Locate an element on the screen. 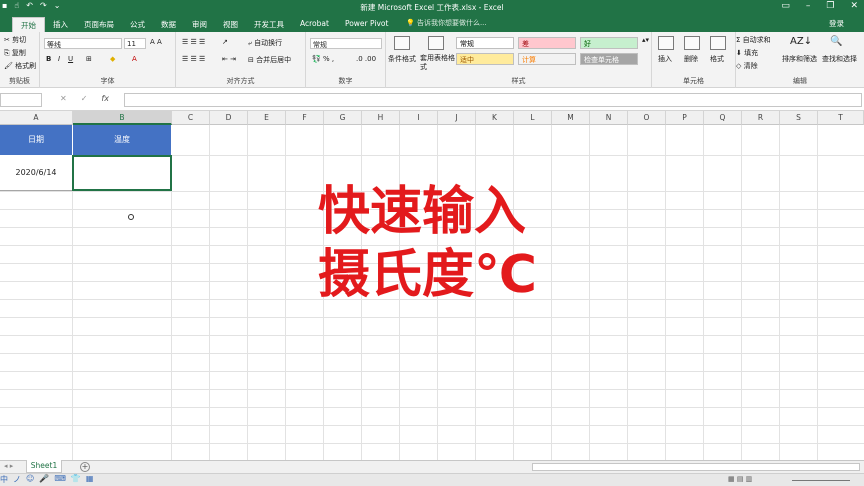 This screenshot has height=486, width=864. enter-icon: ✓ is located at coordinates (84, 98).